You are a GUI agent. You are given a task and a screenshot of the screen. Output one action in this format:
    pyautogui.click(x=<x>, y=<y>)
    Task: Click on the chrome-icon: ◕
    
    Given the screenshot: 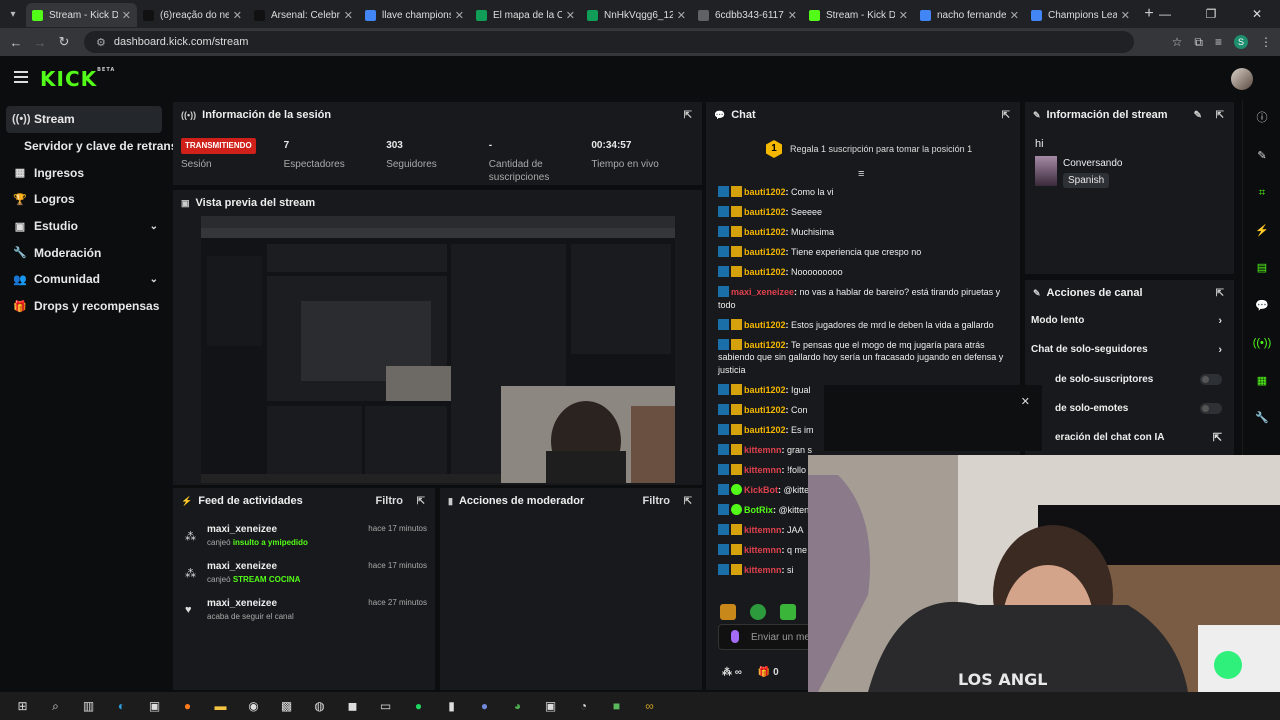 What is the action you would take?
    pyautogui.click(x=517, y=706)
    